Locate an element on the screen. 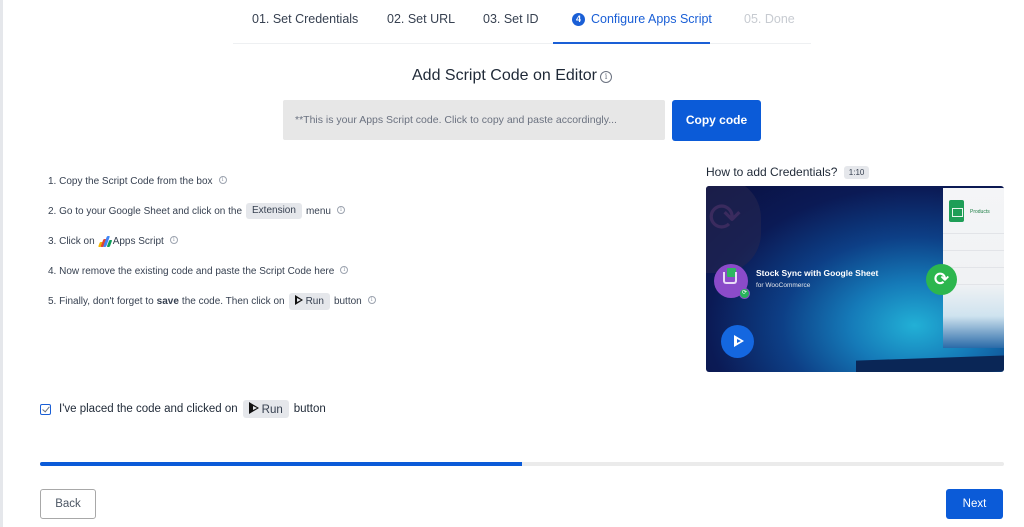  tab-label: 03. Set ID is located at coordinates (511, 19).